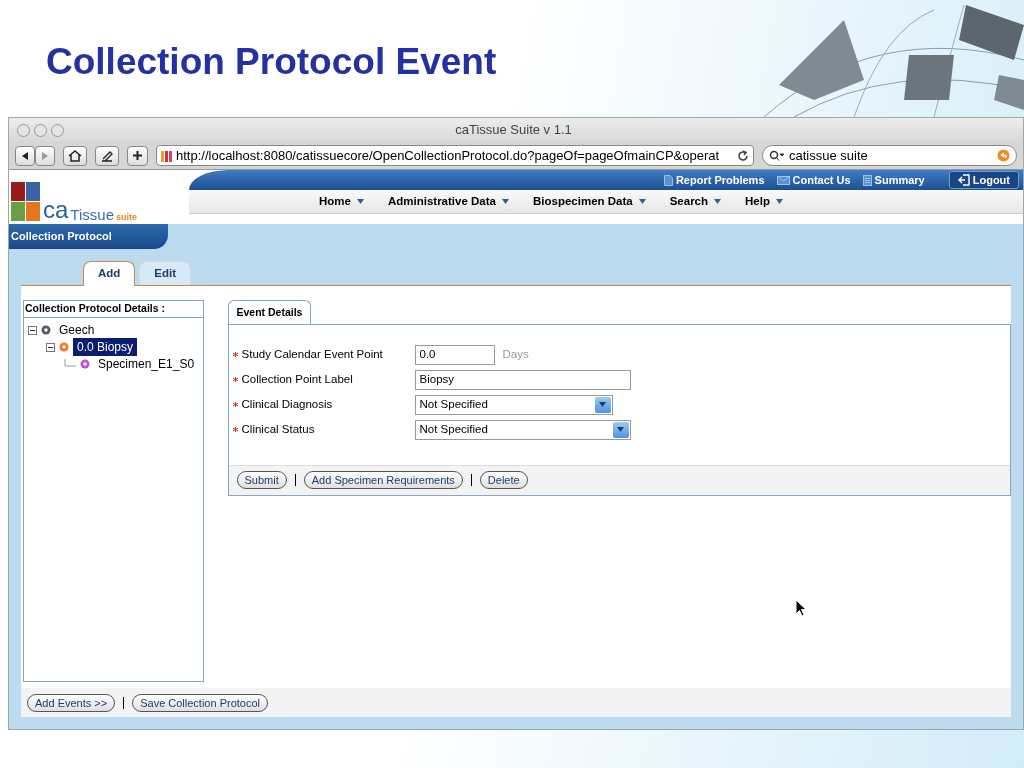 This screenshot has height=768, width=1024. Describe the element at coordinates (109, 273) in the screenshot. I see `tab: Add` at that location.